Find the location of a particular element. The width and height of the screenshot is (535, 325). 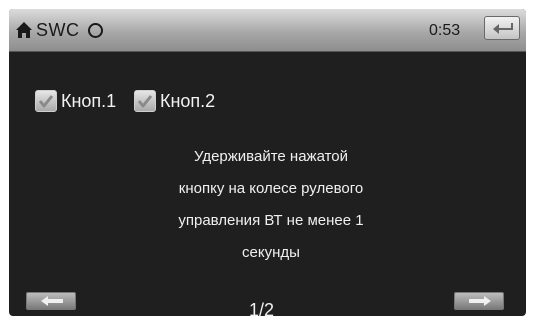

arrow-right-icon is located at coordinates (480, 301).